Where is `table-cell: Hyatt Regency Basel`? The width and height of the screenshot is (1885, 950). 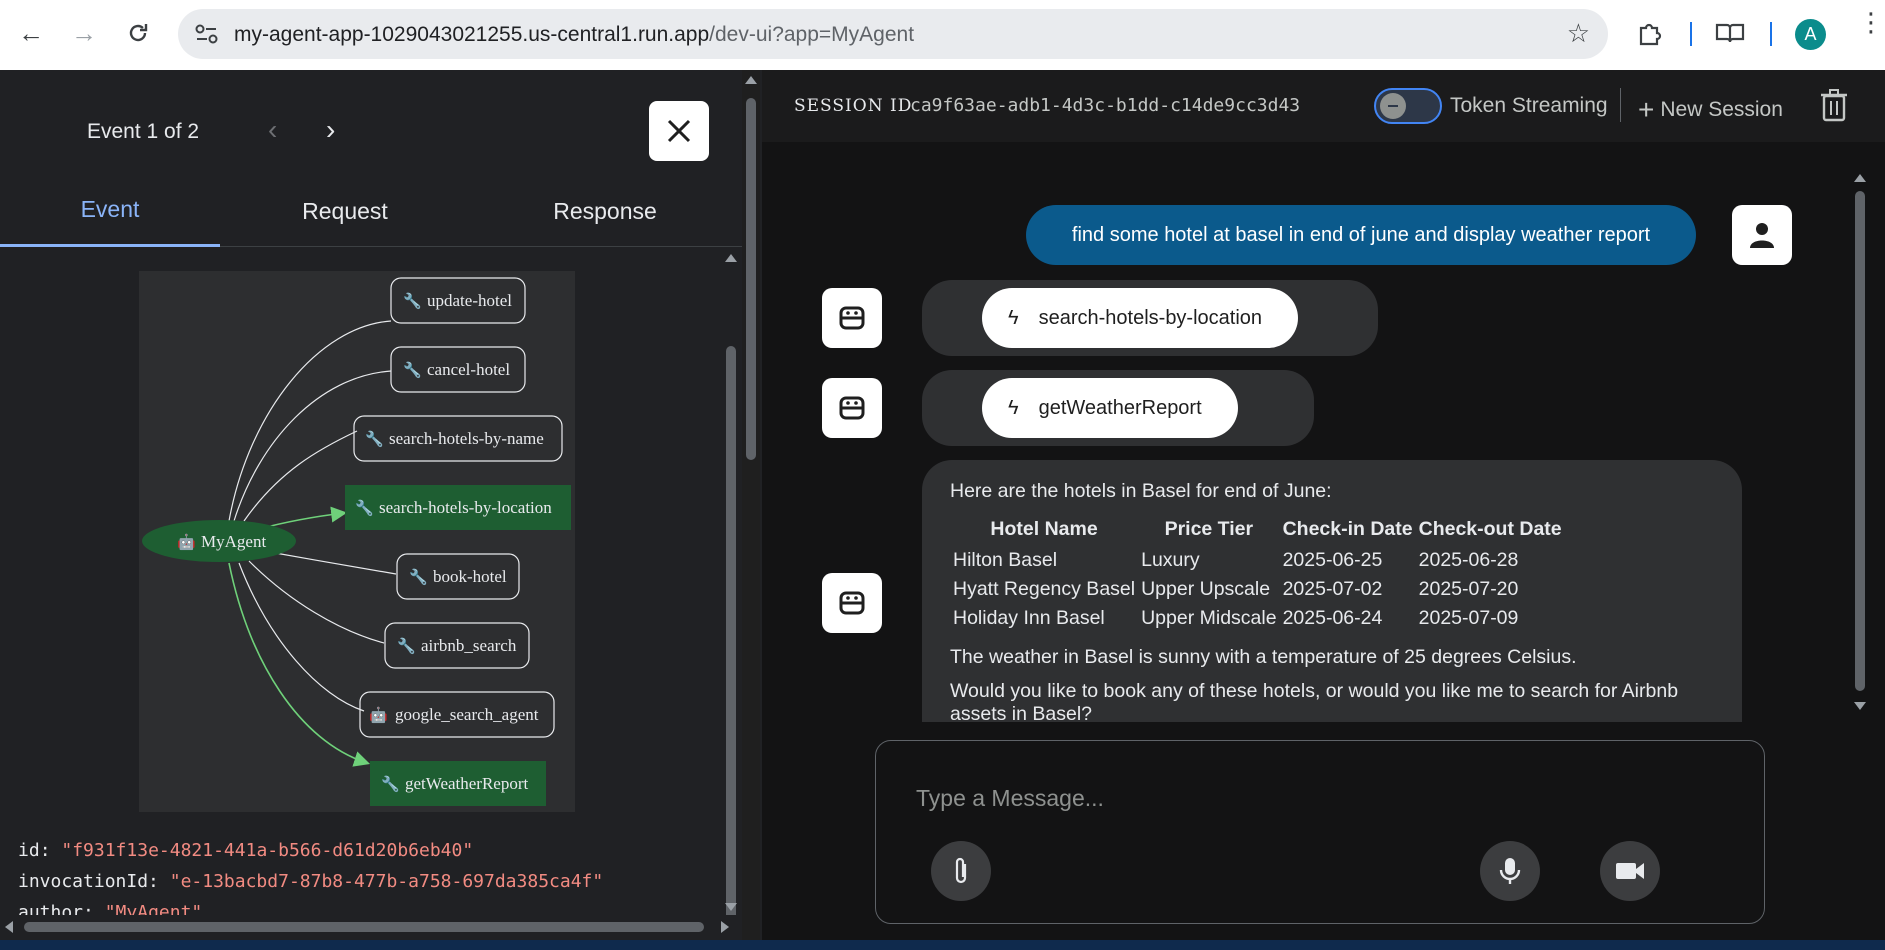 table-cell: Hyatt Regency Basel is located at coordinates (1044, 589).